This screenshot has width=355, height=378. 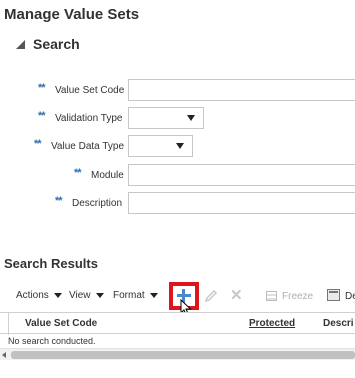 I want to click on scroll-left-arrow-icon, so click(x=4, y=355).